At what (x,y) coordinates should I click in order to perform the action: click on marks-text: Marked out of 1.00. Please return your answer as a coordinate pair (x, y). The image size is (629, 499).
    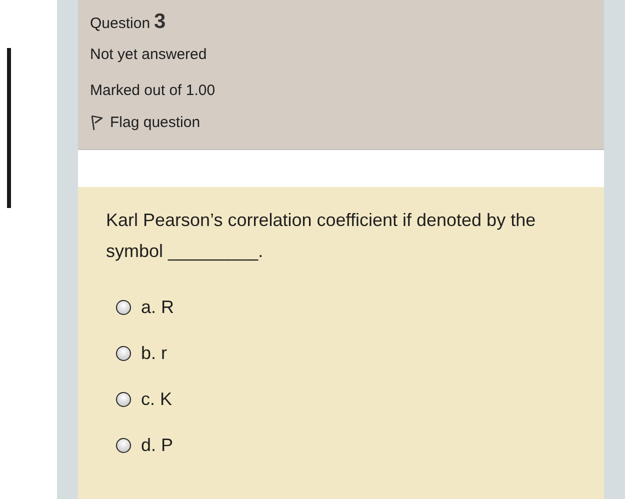
    Looking at the image, I should click on (153, 91).